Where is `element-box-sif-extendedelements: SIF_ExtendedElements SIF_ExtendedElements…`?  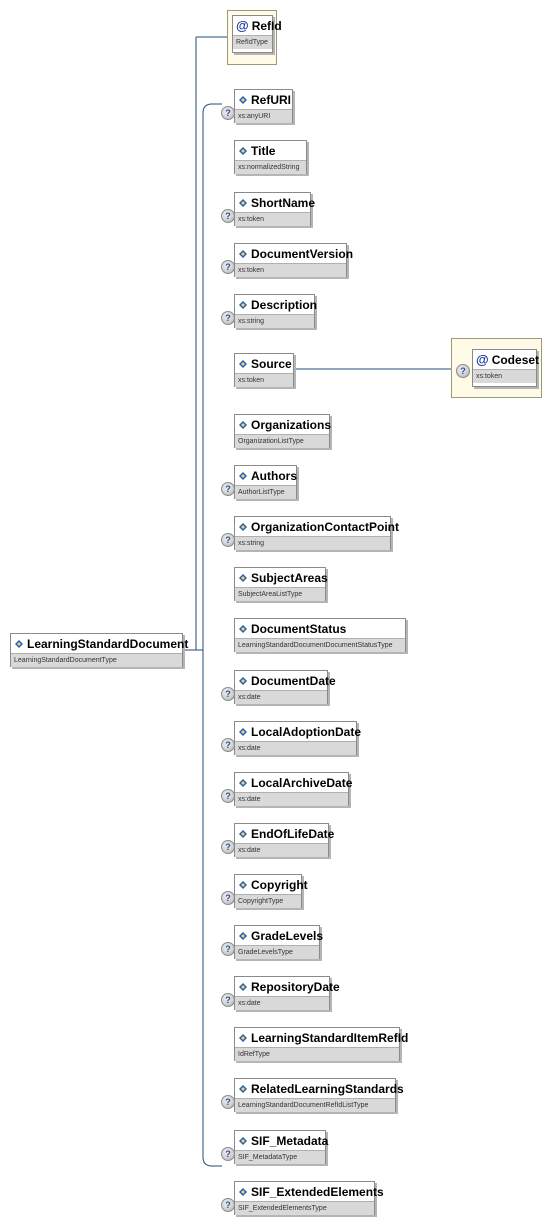
element-box-sif-extendedelements: SIF_ExtendedElements SIF_ExtendedElements… is located at coordinates (309, 1198).